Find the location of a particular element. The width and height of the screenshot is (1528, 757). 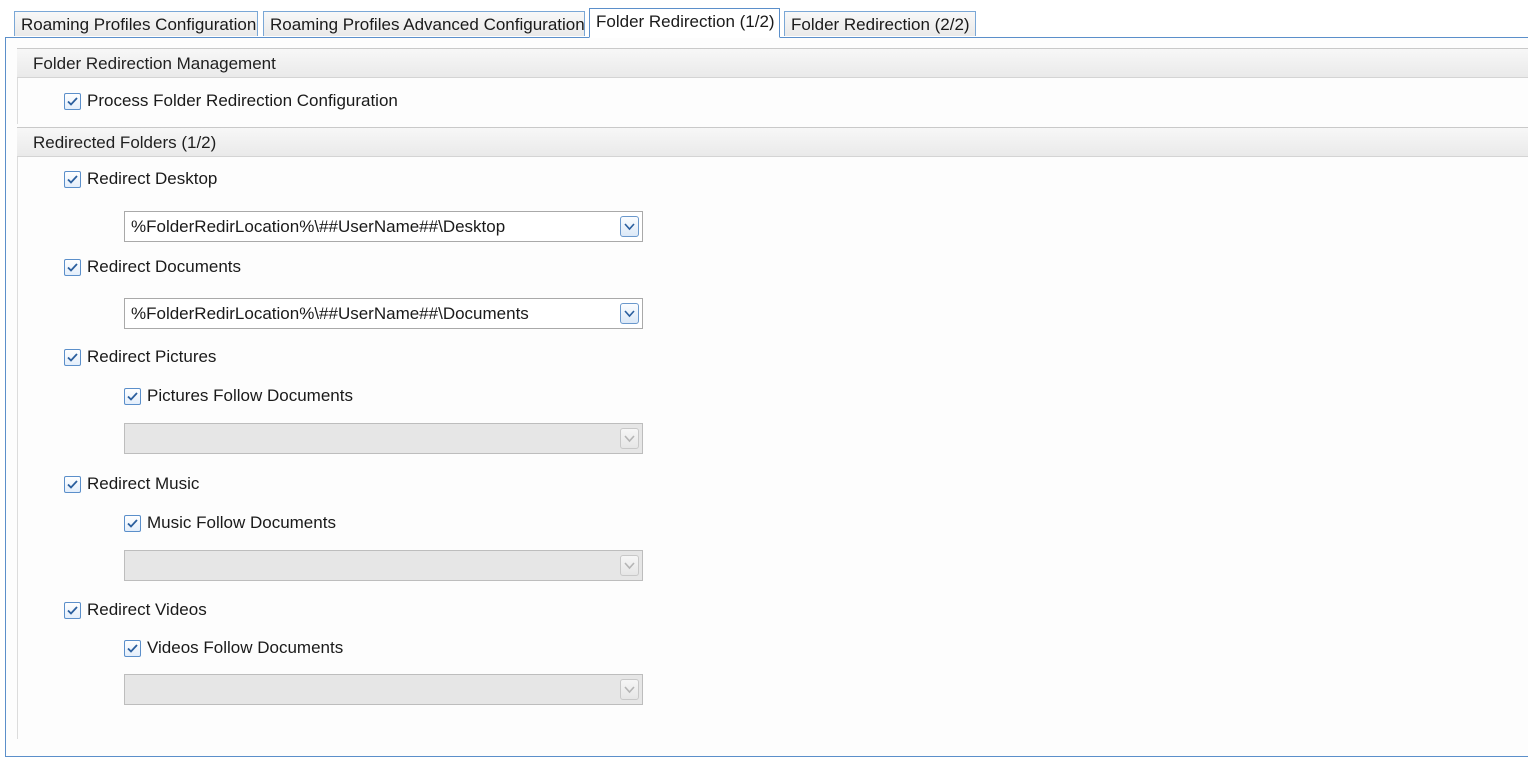

redirect-desktop-checkbox: Redirect Desktop is located at coordinates (140, 179).